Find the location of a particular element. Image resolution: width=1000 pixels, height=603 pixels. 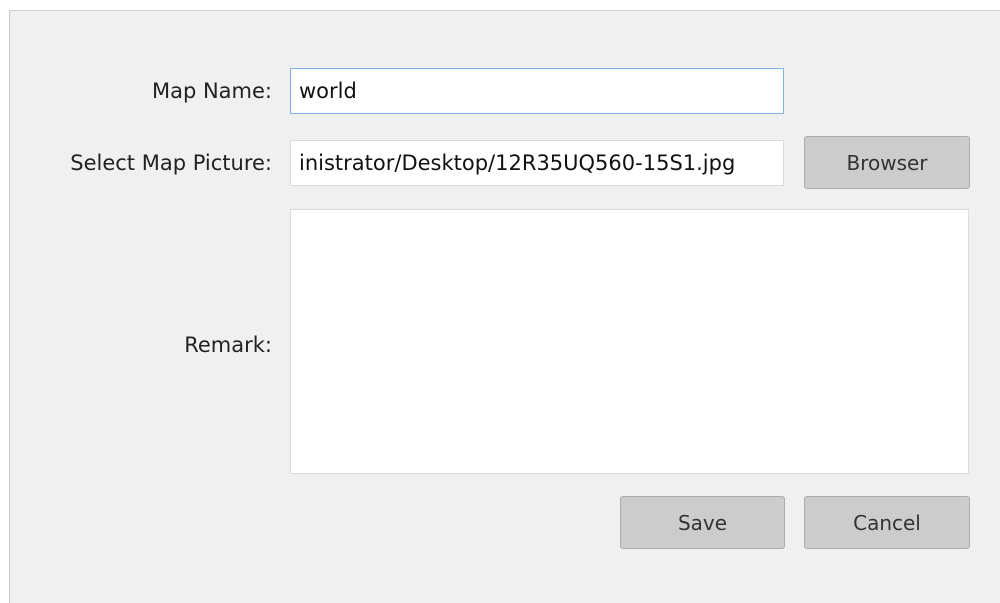

cancel-button: Cancel is located at coordinates (887, 522).